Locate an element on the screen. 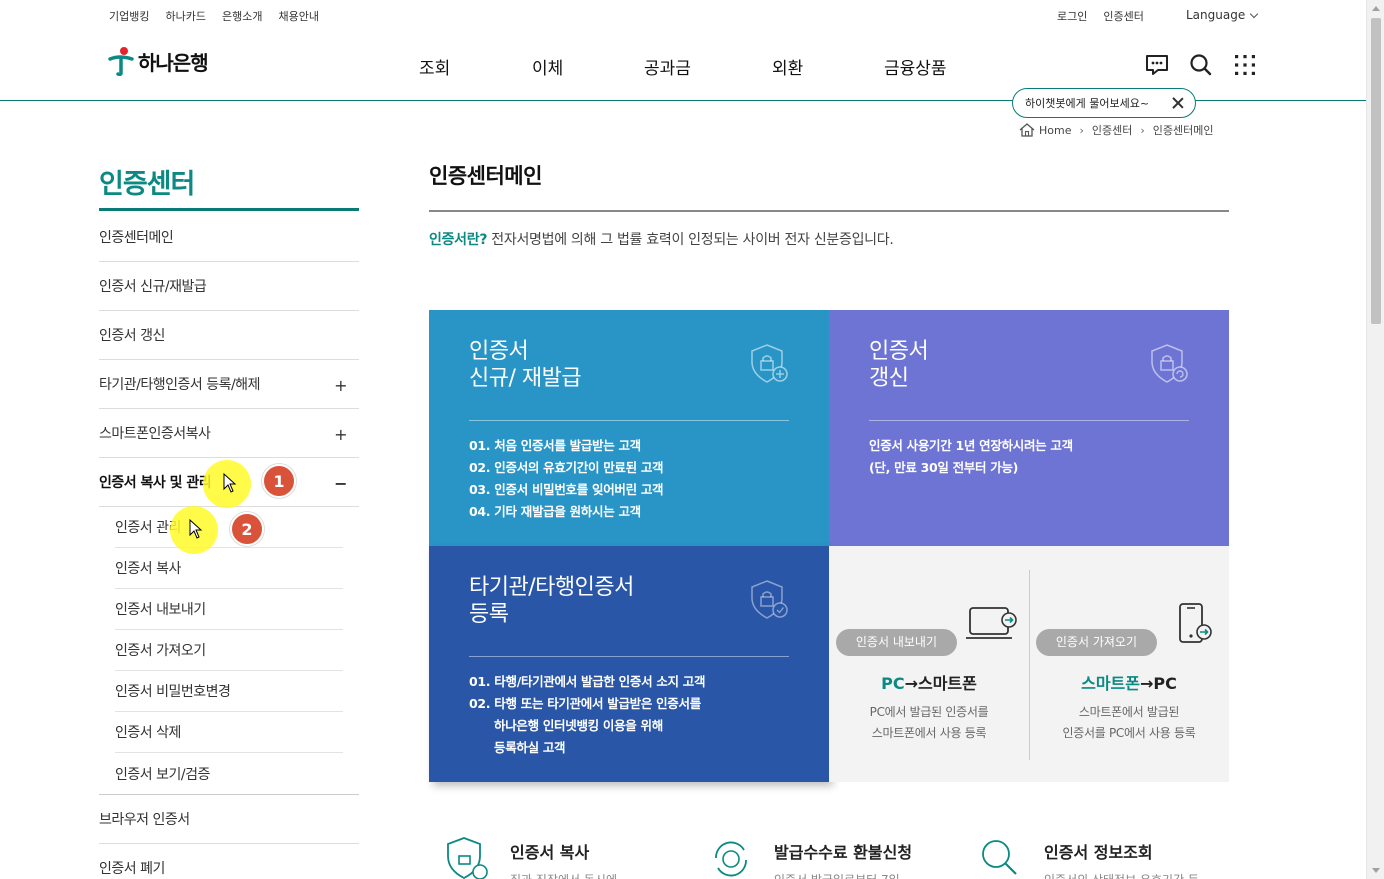  breadcrumb-current: 인증센터메인 is located at coordinates (1183, 130).